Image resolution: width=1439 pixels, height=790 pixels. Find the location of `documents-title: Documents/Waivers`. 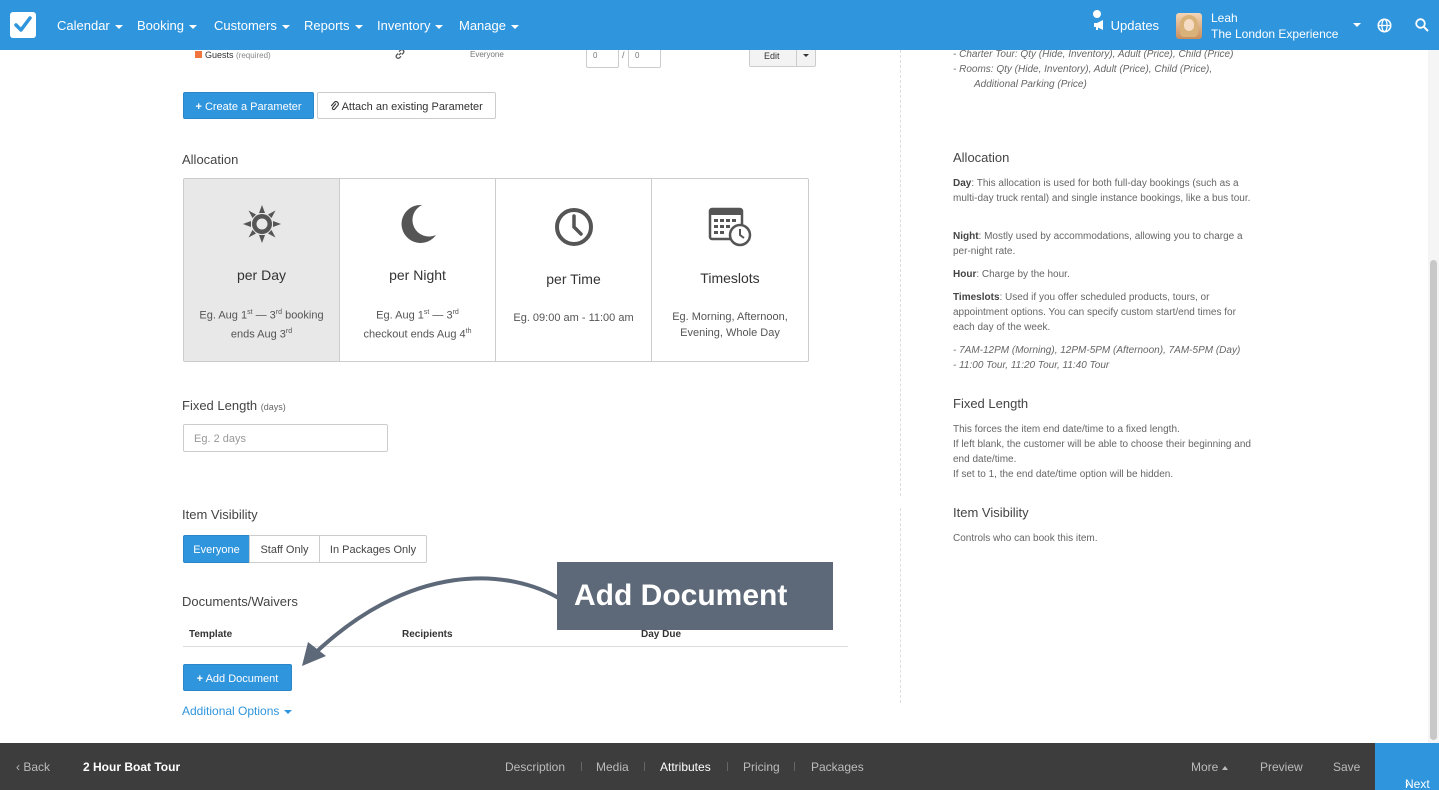

documents-title: Documents/Waivers is located at coordinates (240, 601).